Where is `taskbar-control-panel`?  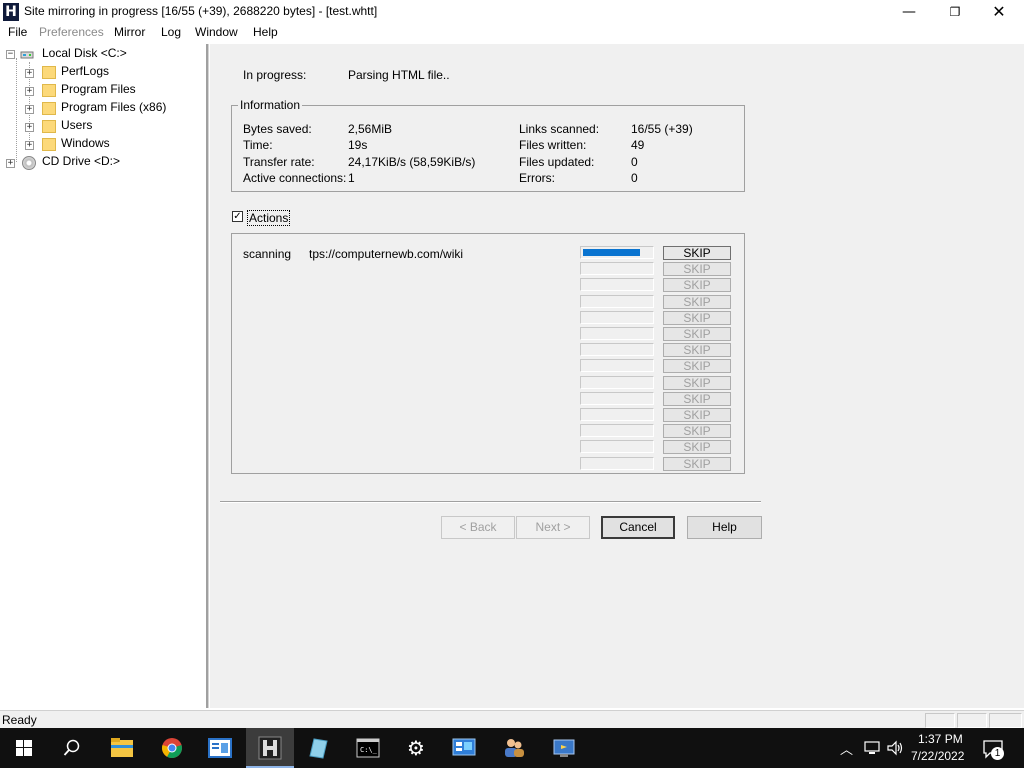 taskbar-control-panel is located at coordinates (464, 748).